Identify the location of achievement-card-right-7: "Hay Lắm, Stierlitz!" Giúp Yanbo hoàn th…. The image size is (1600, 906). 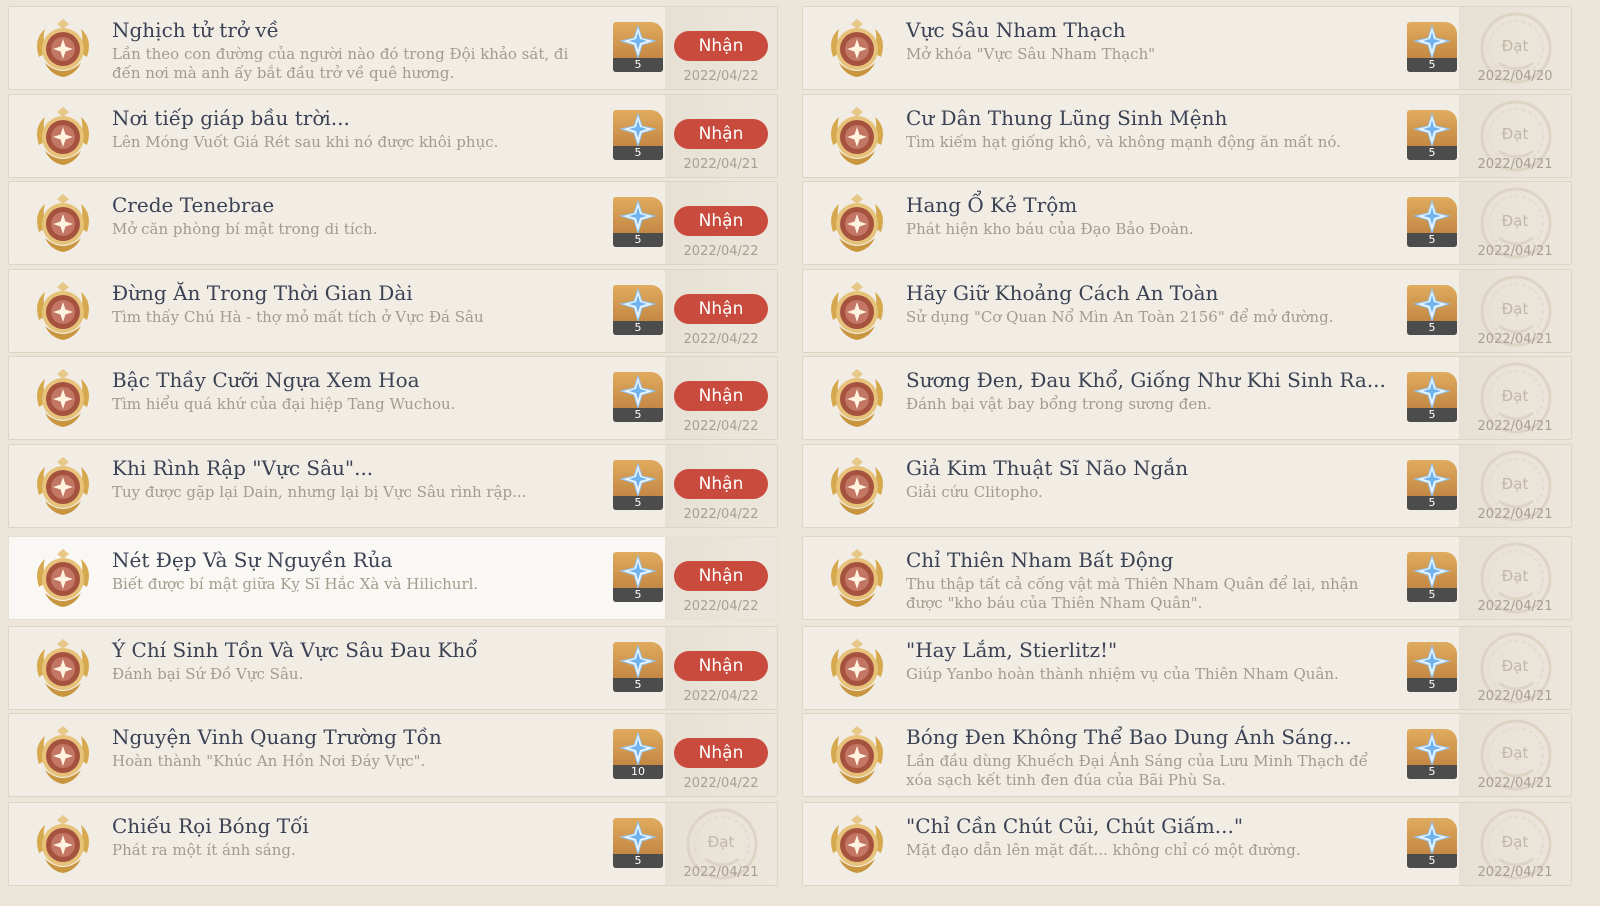
(1187, 668).